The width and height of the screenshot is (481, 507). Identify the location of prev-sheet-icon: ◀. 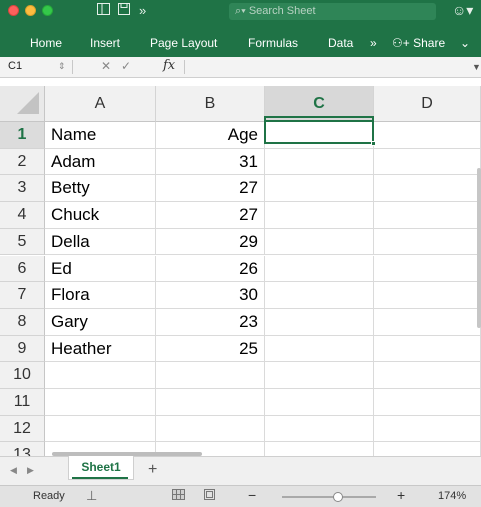
(13, 470).